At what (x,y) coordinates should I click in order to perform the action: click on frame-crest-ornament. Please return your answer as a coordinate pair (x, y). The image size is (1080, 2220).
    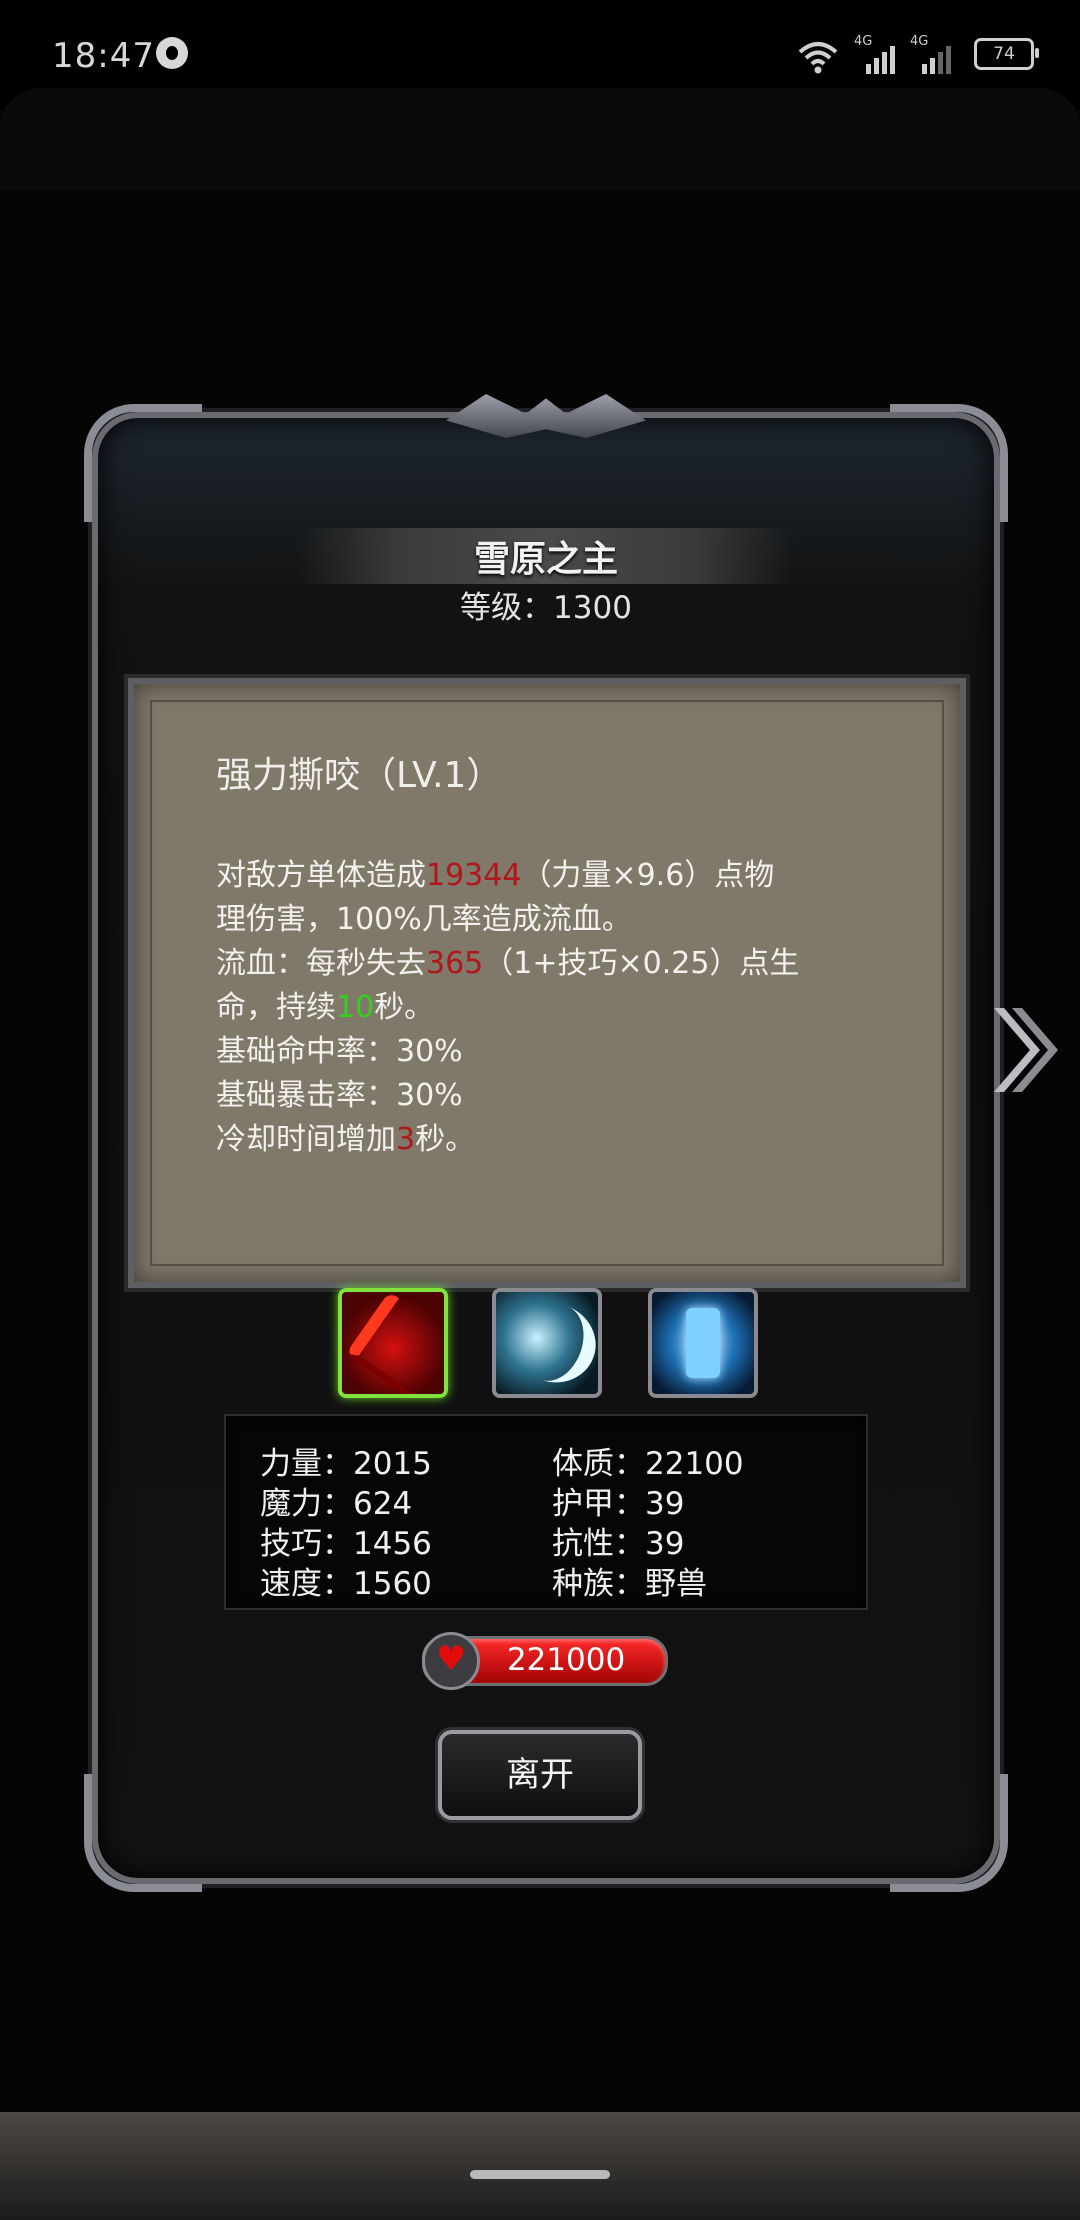
    Looking at the image, I should click on (546, 416).